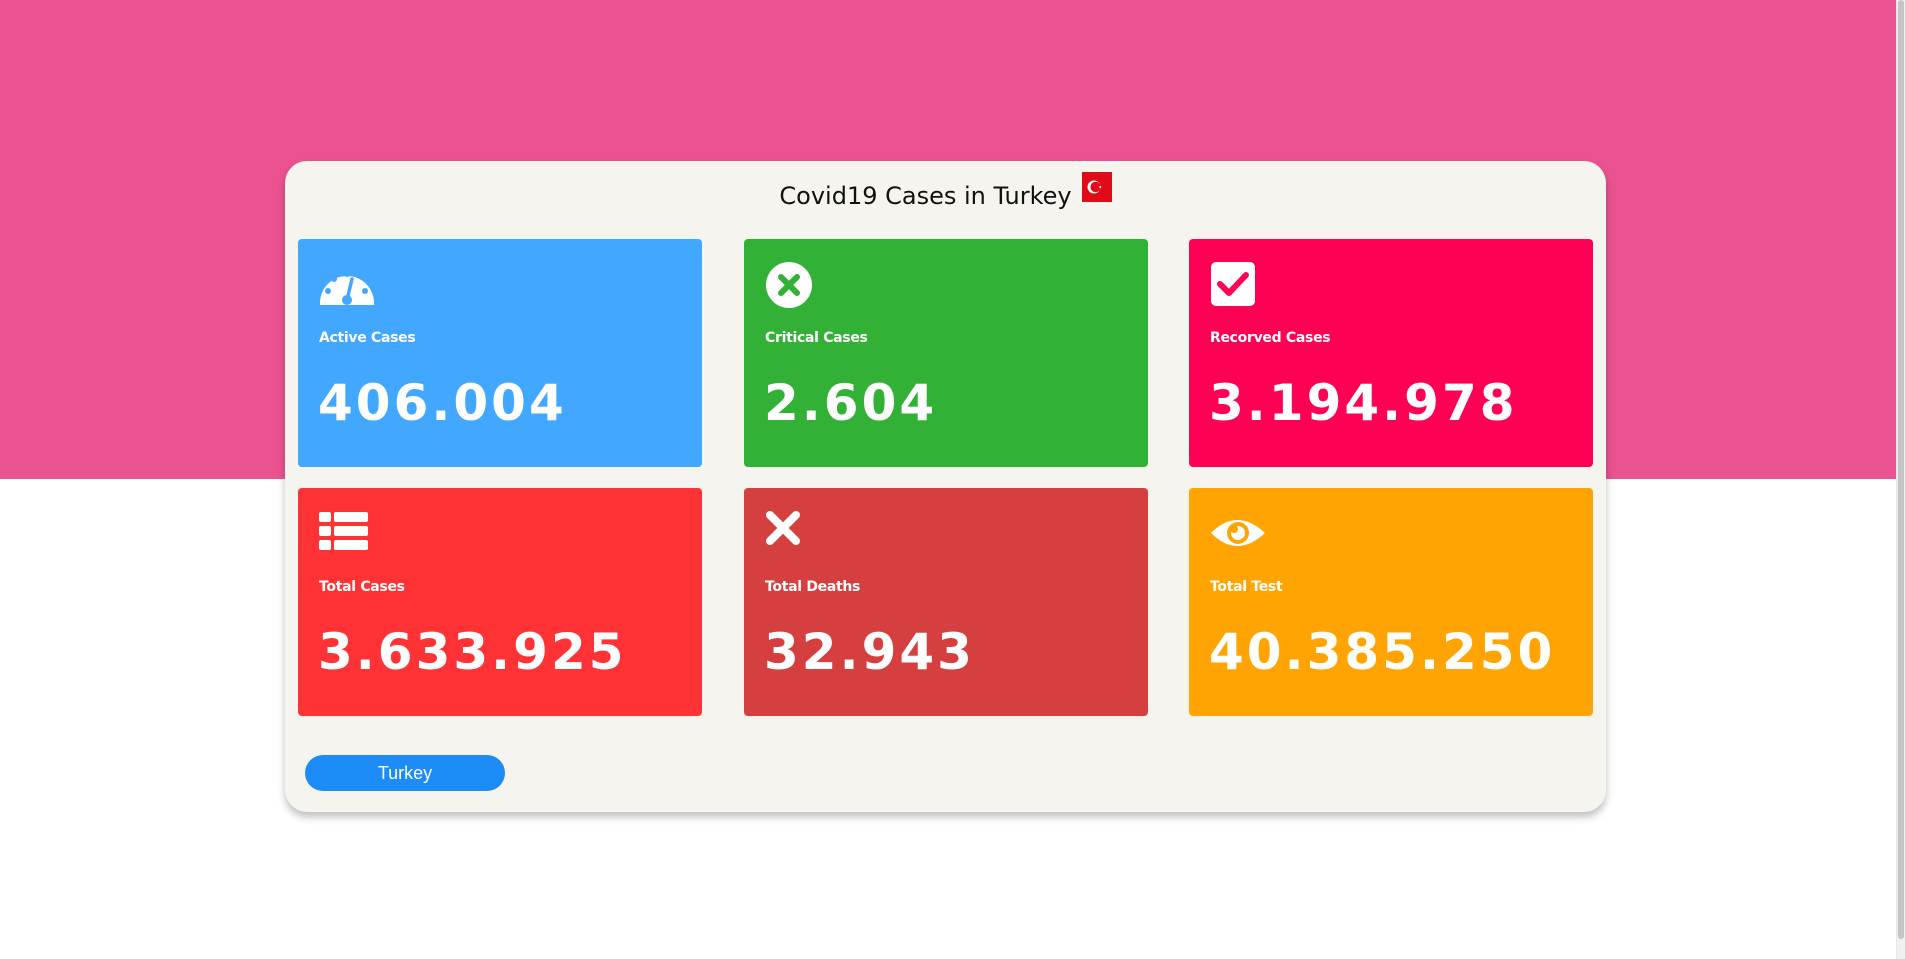  I want to click on total-deaths-value: 32.943, so click(869, 652).